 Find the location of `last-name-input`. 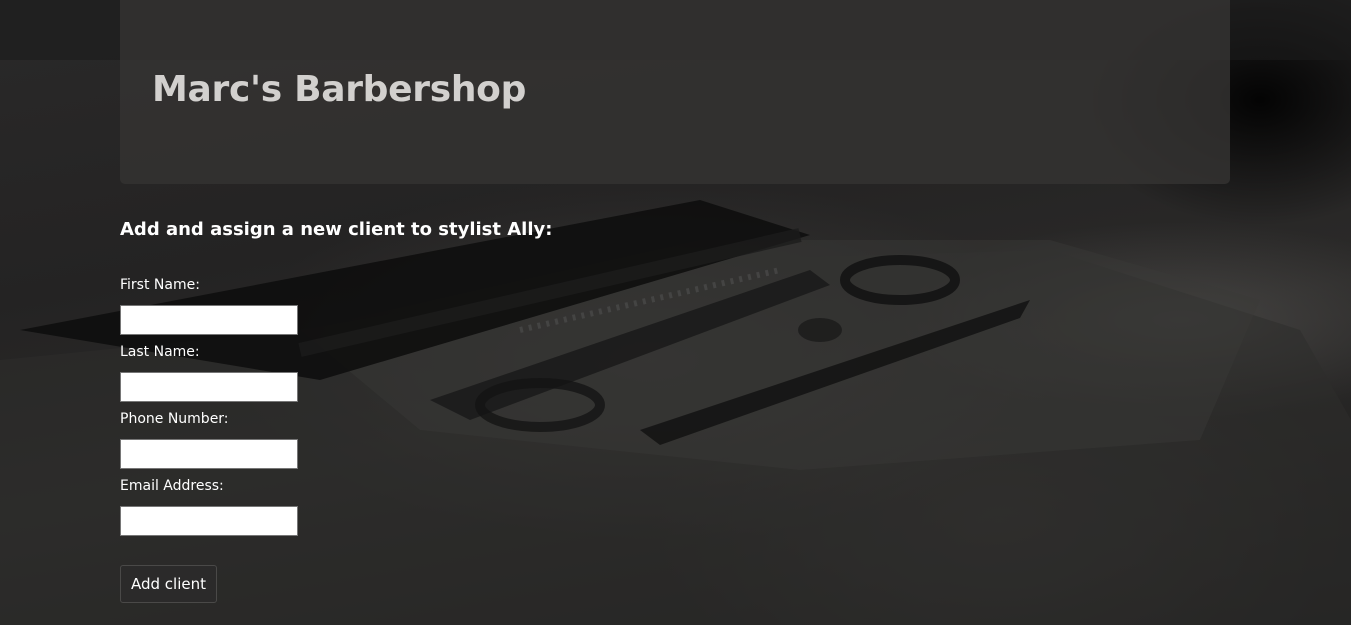

last-name-input is located at coordinates (209, 387).